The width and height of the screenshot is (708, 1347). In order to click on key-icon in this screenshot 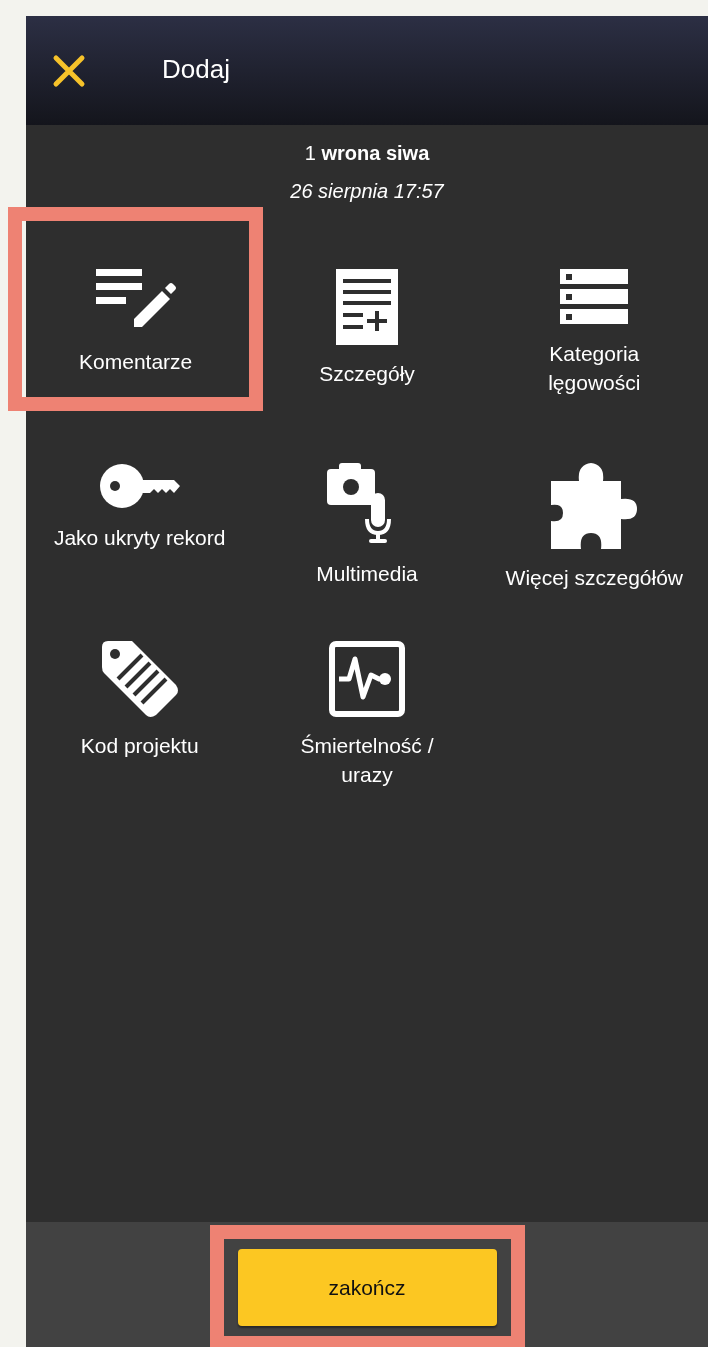, I will do `click(139, 486)`.